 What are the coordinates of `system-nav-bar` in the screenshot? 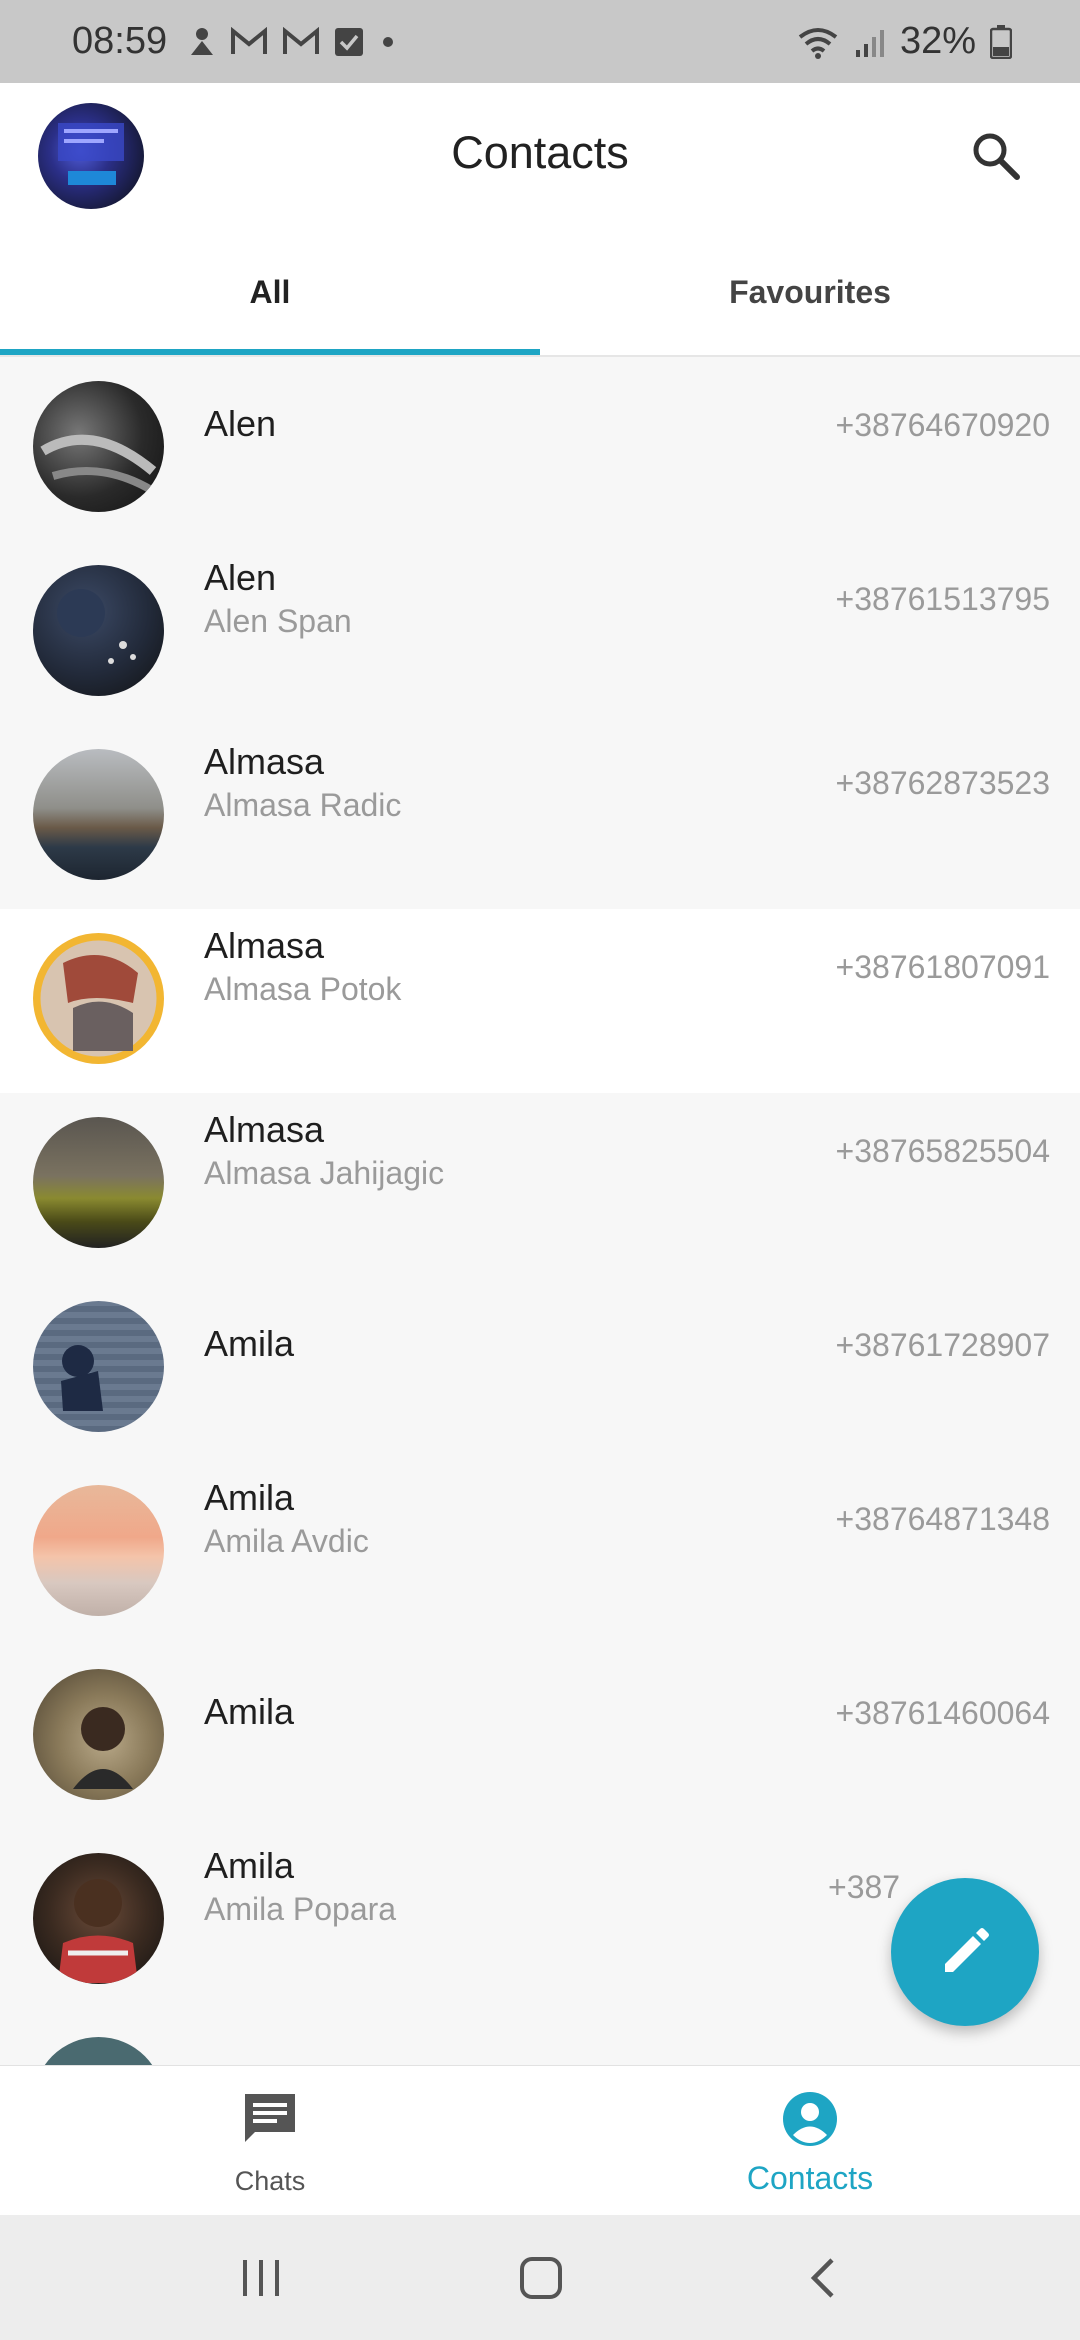 It's located at (540, 2277).